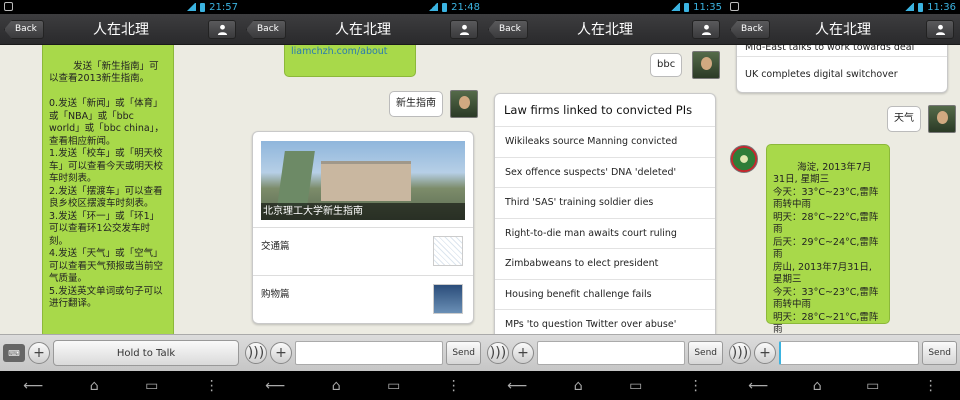  I want to click on news-headline: Law firms linked to convicted PIs, so click(605, 110).